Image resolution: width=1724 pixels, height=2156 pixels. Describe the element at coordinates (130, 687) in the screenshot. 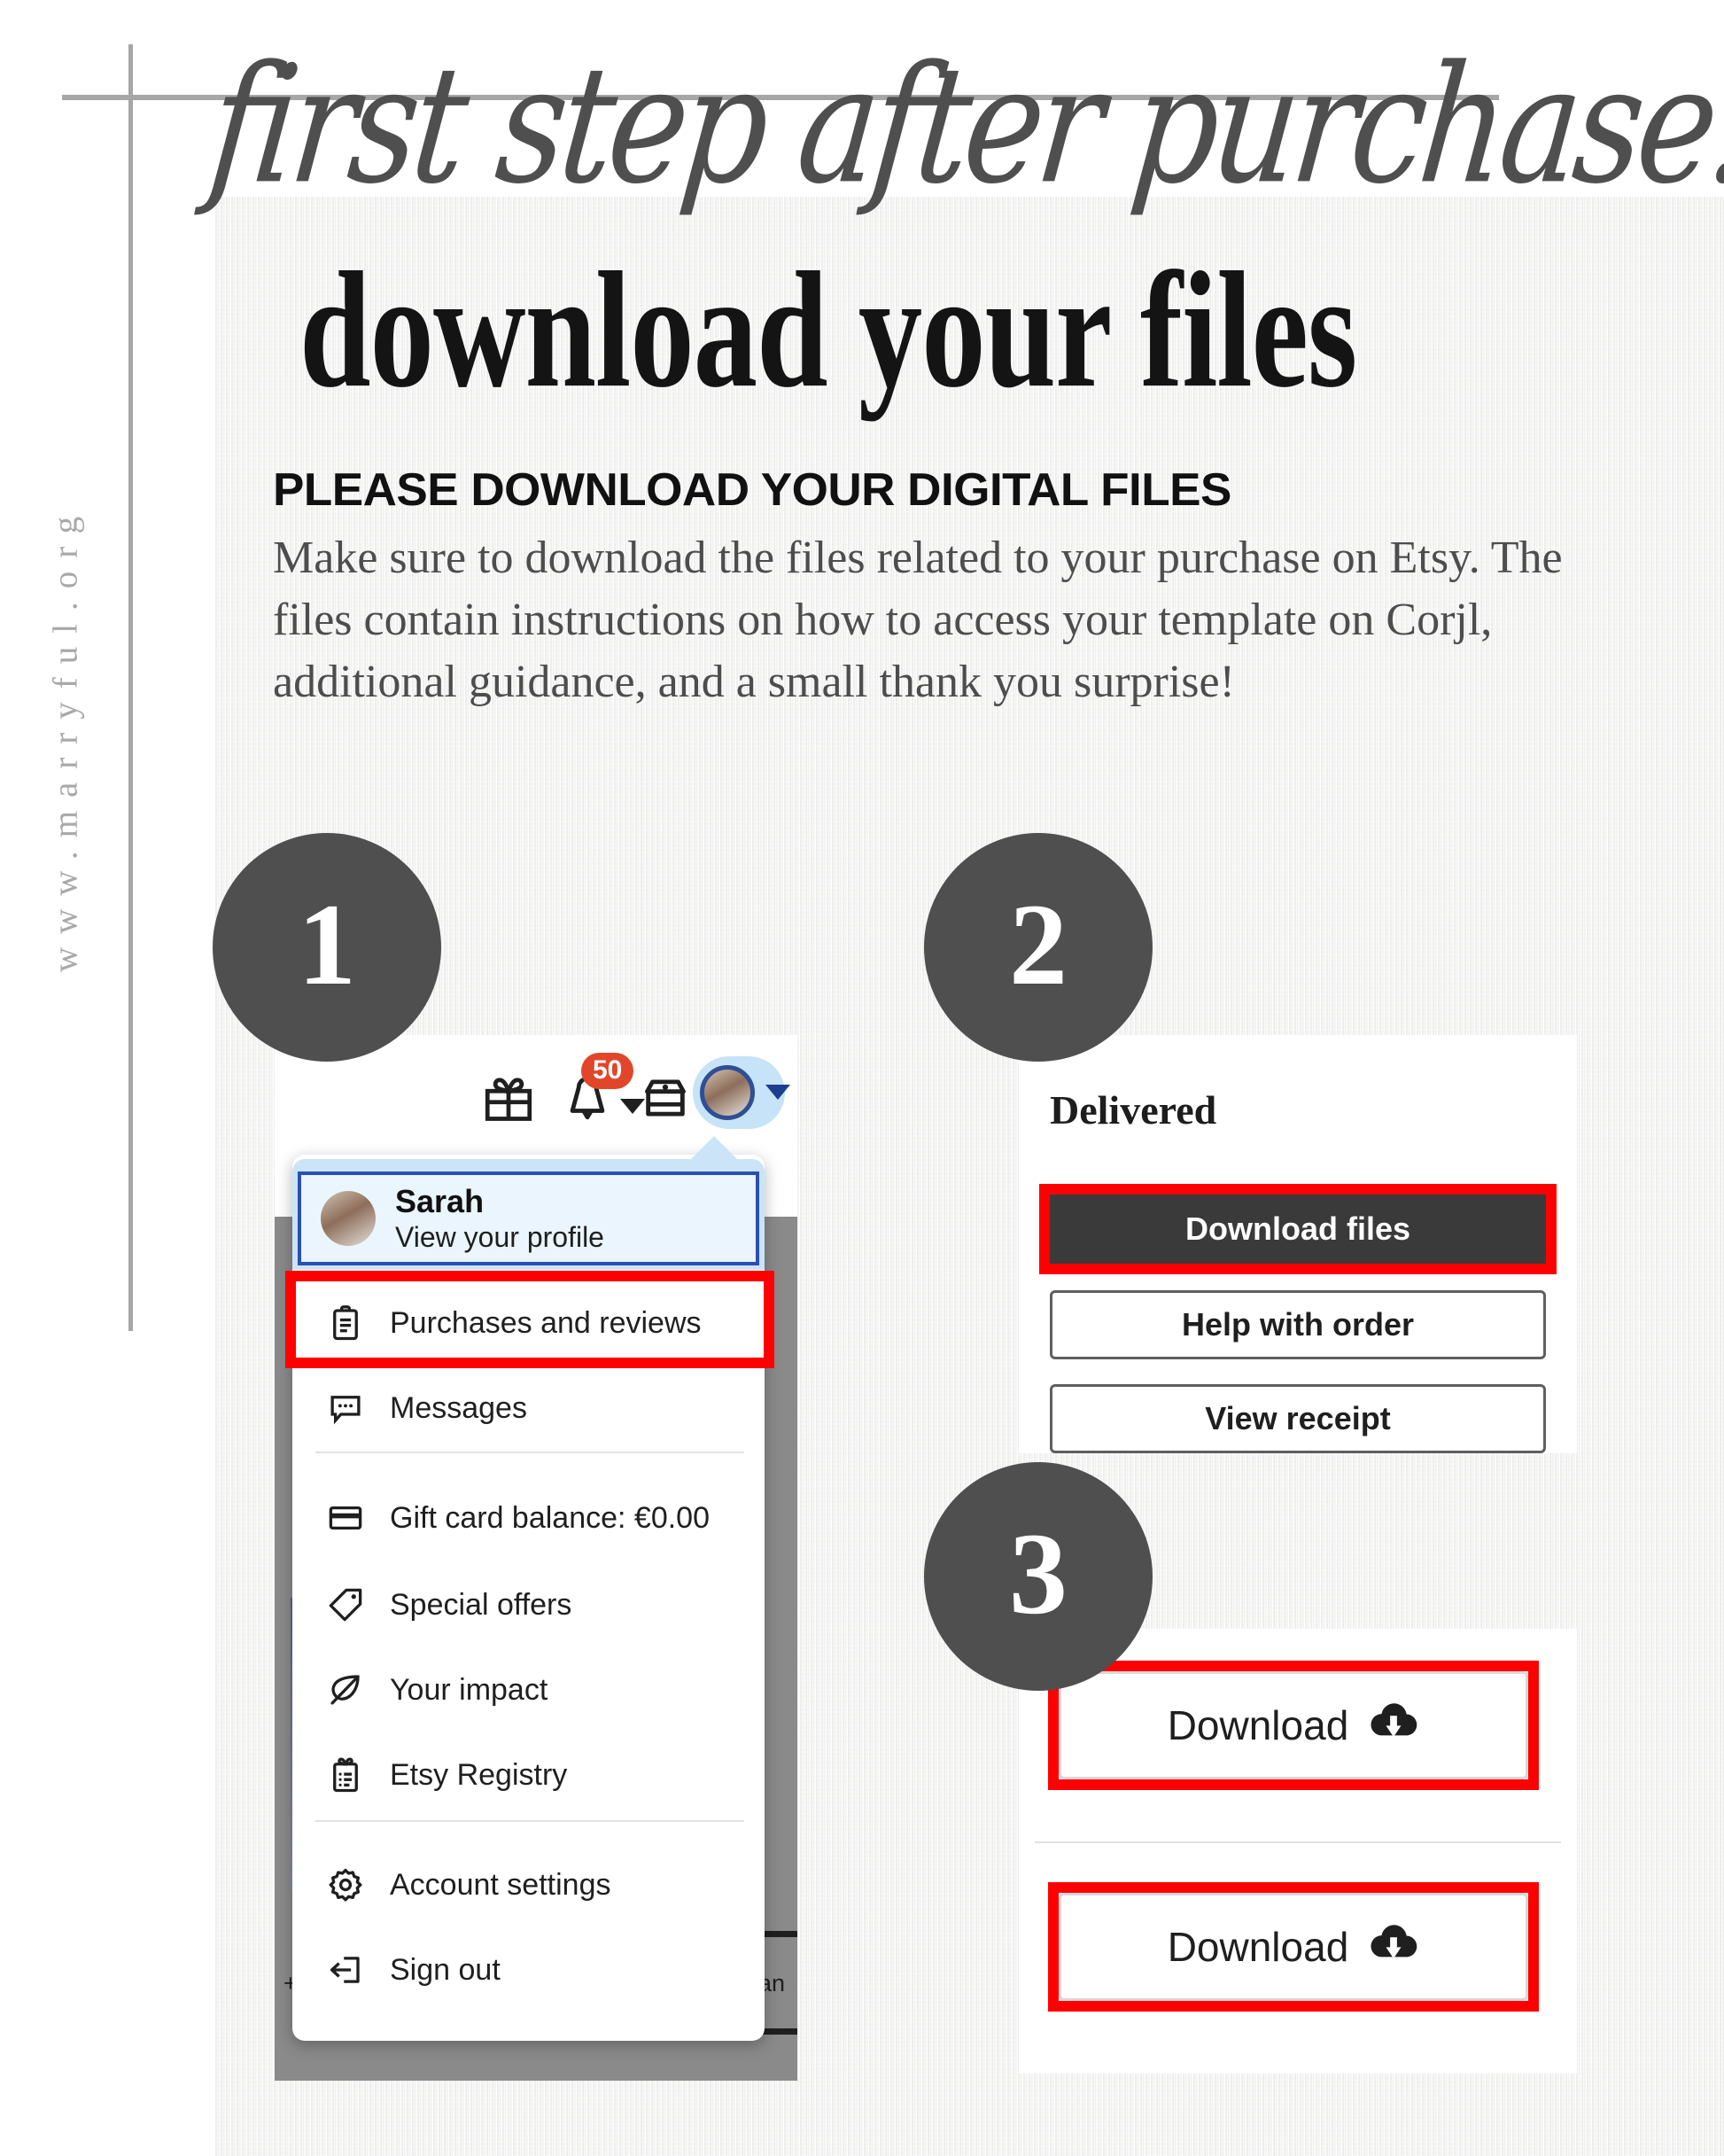

I see `vertical-rule` at that location.